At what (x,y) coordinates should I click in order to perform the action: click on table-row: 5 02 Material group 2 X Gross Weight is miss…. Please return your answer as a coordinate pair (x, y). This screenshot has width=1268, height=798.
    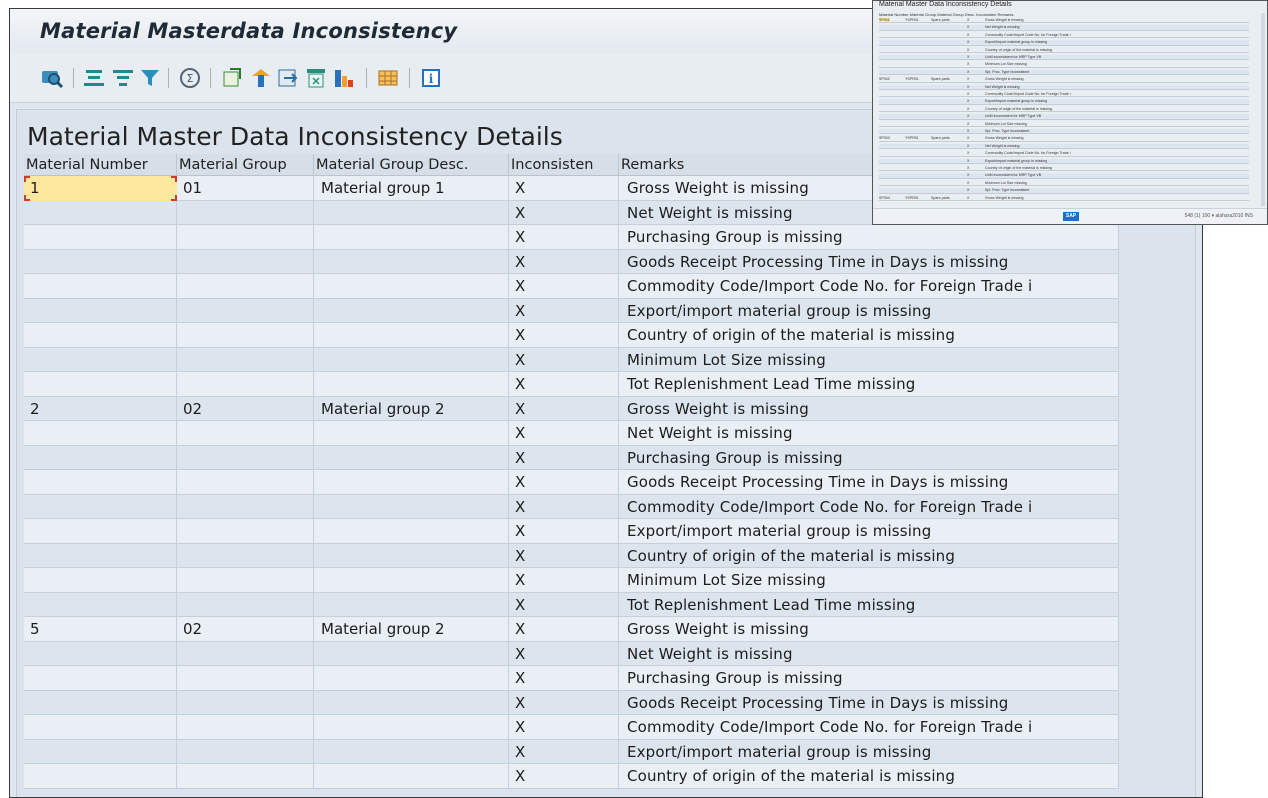
    Looking at the image, I should click on (571, 629).